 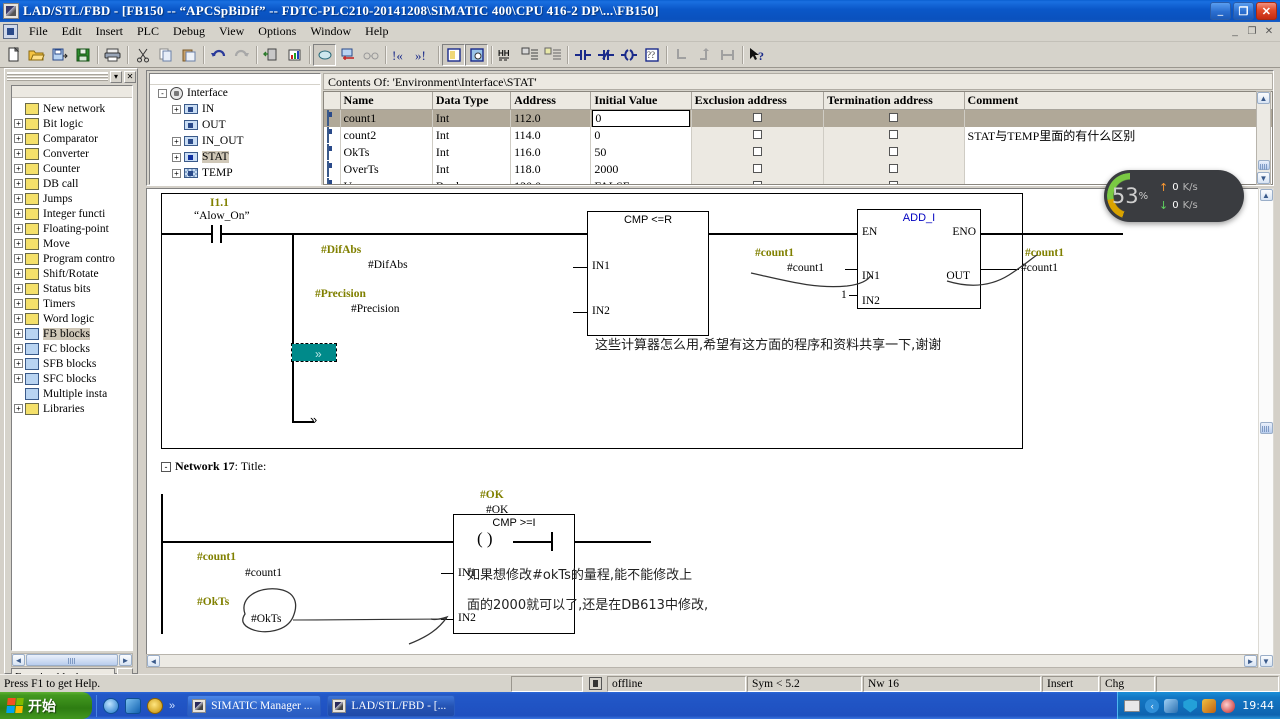 I want to click on scroll-right-button: ►, so click(x=125, y=660).